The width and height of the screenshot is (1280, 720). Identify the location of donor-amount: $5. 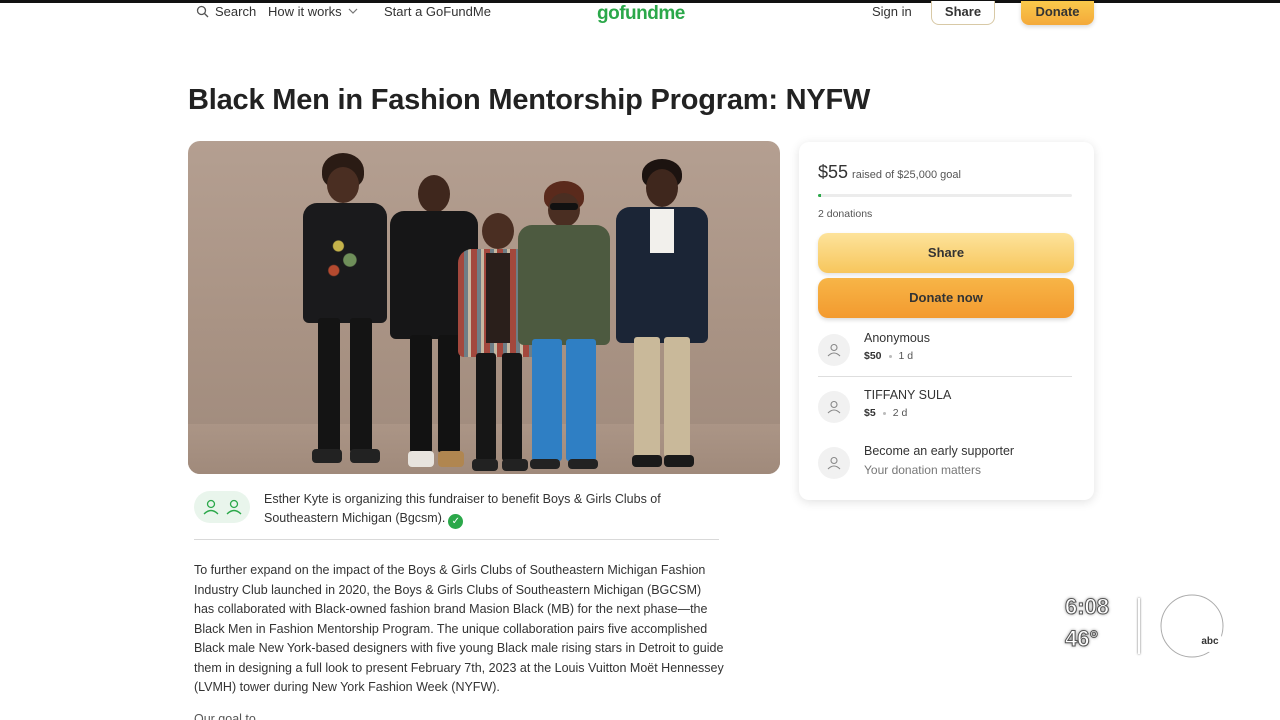
(870, 413).